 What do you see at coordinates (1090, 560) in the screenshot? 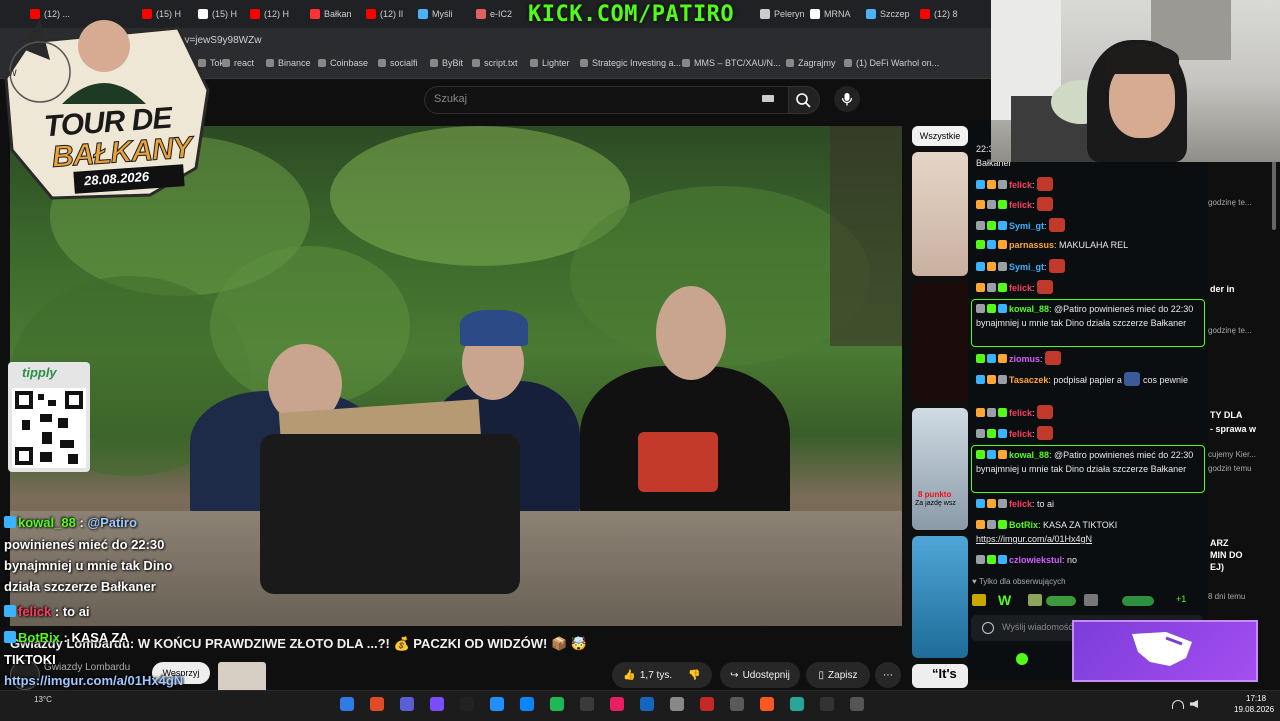
I see `chat-message: czlowiekstul: no` at bounding box center [1090, 560].